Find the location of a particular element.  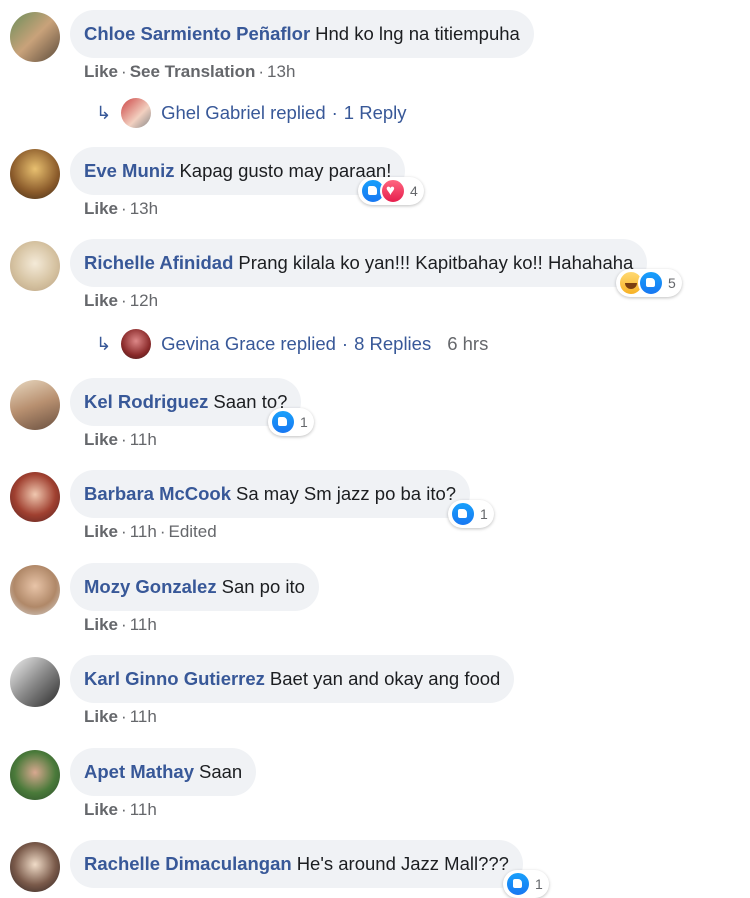

comment-author: Mozy Gonzalez is located at coordinates (150, 587).